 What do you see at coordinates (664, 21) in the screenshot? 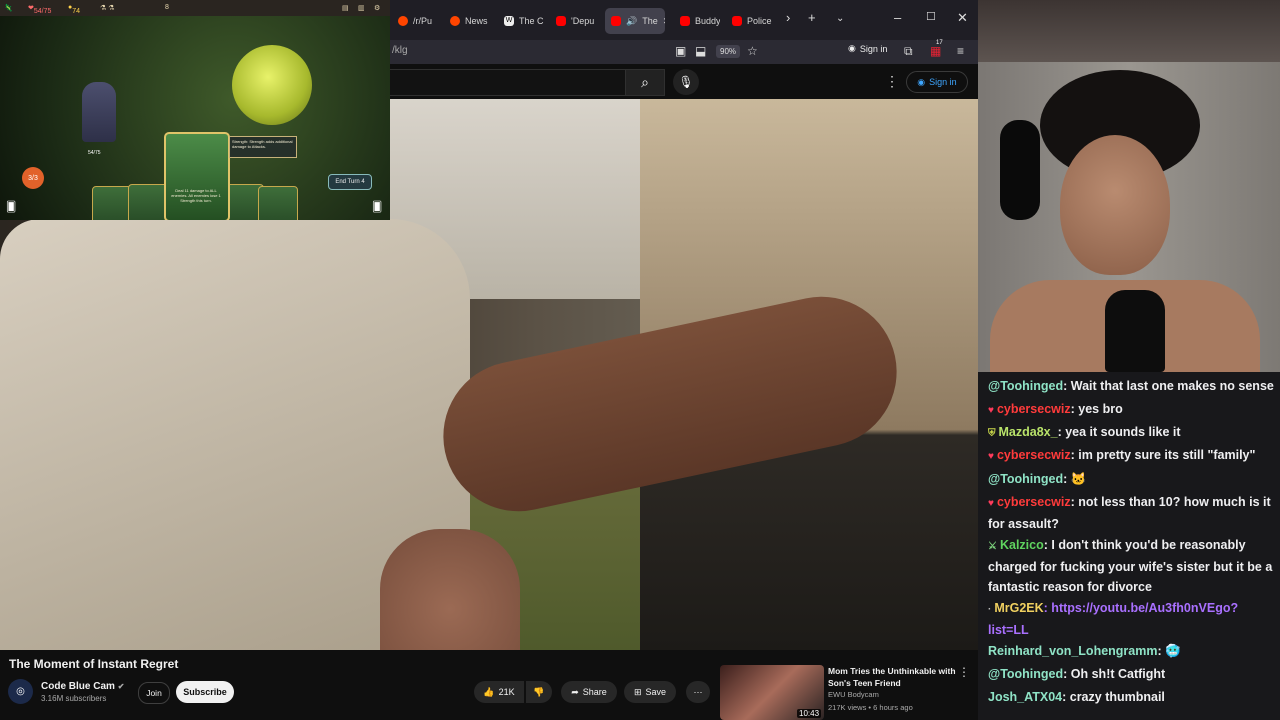
I see `close-icon: ✕` at bounding box center [664, 21].